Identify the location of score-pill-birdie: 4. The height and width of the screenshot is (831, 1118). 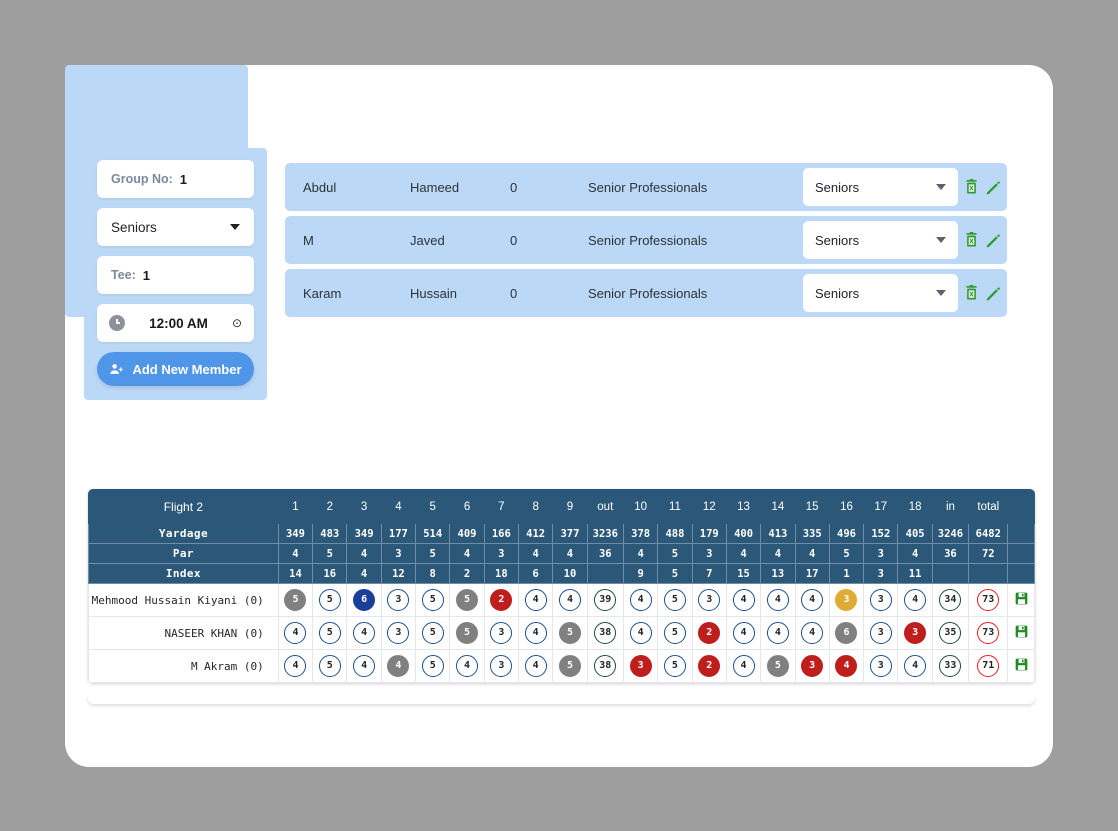
(846, 666).